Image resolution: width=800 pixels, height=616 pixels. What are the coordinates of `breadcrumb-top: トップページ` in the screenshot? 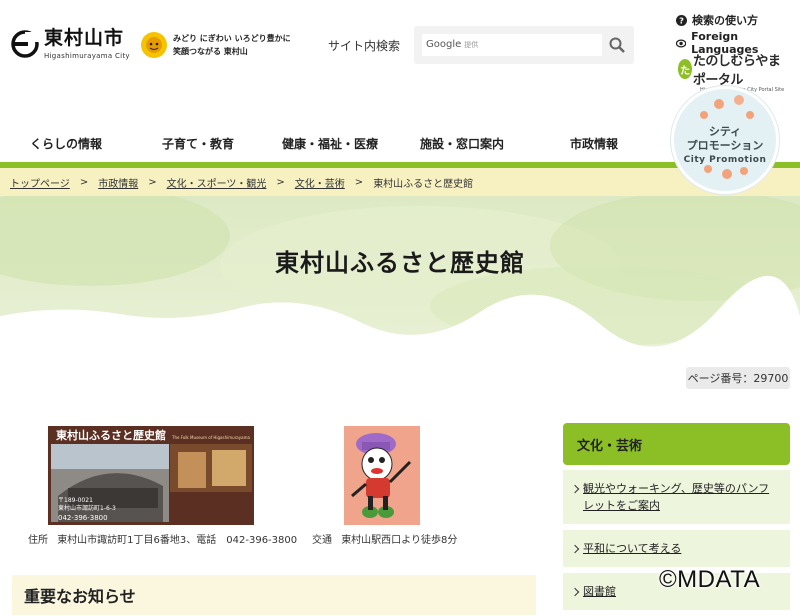 It's located at (40, 182).